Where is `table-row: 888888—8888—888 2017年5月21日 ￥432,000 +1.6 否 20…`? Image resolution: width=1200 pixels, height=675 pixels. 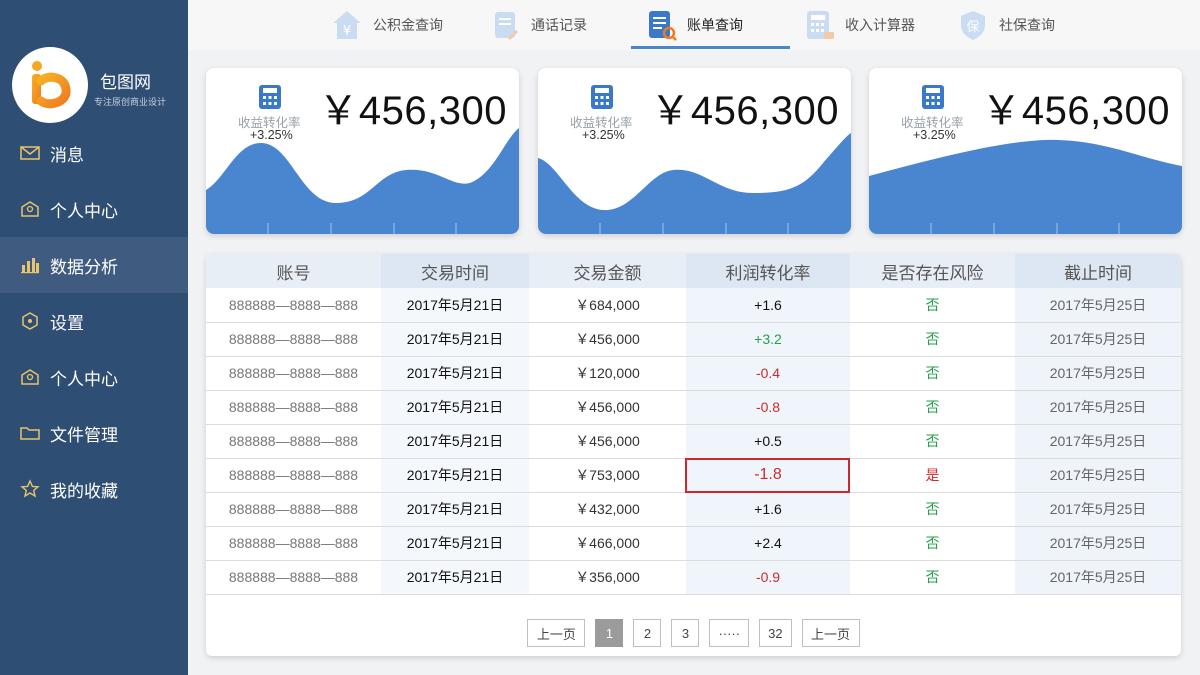
table-row: 888888—8888—888 2017年5月21日 ￥432,000 +1.6 否 20… is located at coordinates (693, 509).